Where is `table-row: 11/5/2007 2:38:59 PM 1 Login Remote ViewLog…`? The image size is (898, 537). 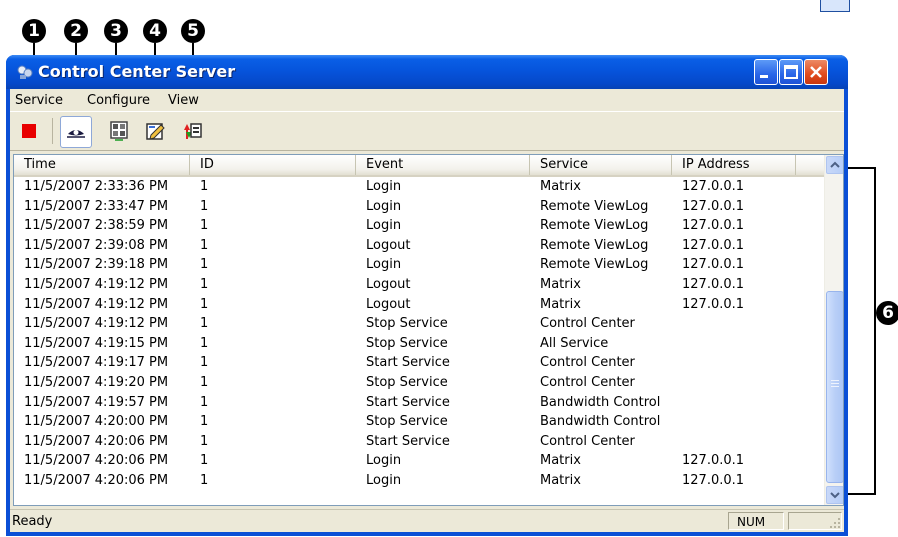
table-row: 11/5/2007 2:38:59 PM 1 Login Remote ViewLog… is located at coordinates (419, 226).